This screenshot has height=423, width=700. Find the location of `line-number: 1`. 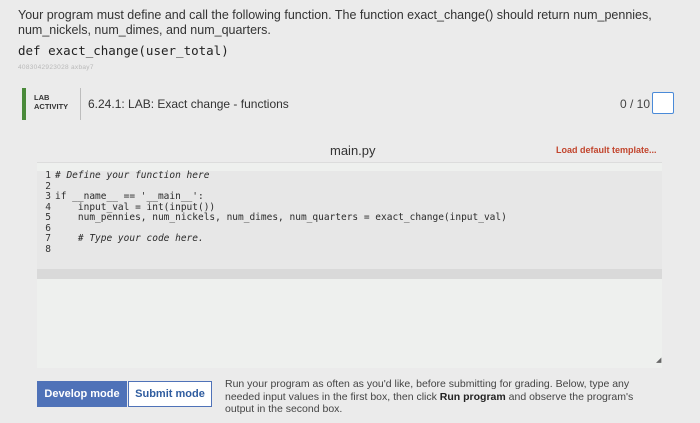

line-number: 1 is located at coordinates (48, 175).